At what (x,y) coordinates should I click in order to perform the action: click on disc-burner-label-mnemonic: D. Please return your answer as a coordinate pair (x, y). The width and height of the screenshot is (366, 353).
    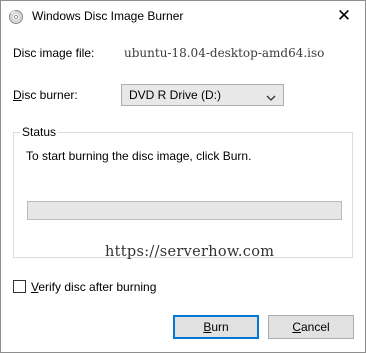
    Looking at the image, I should click on (17, 95).